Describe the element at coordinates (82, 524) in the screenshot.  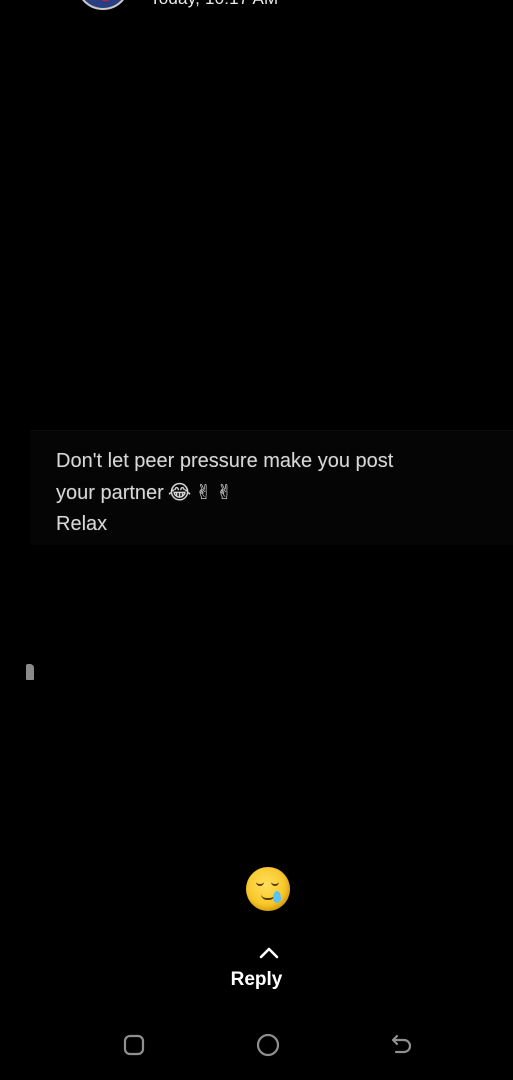
I see `status-text-line-3: Relax` at that location.